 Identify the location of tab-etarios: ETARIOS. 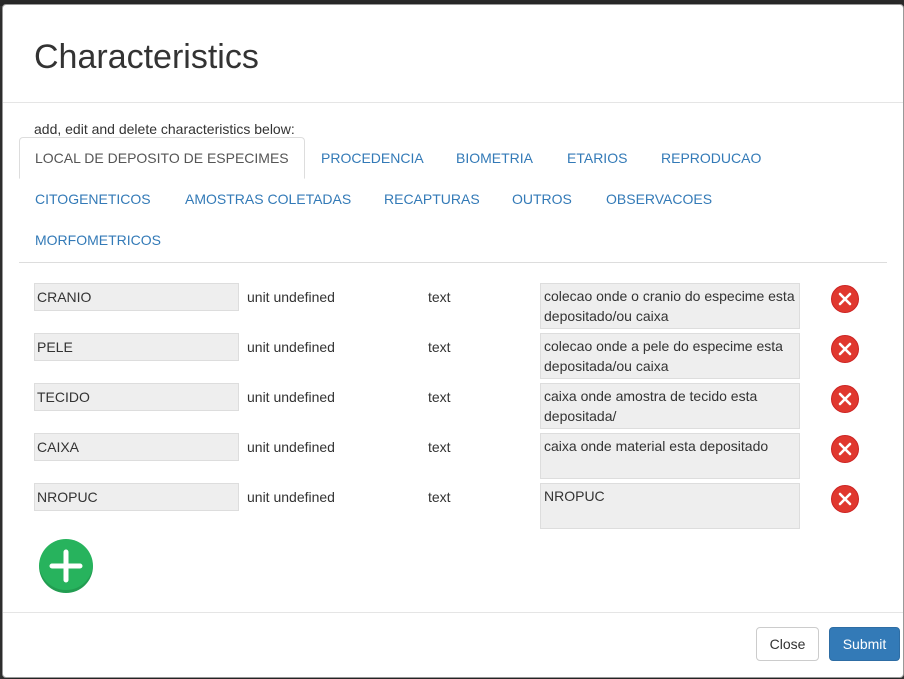
(597, 158).